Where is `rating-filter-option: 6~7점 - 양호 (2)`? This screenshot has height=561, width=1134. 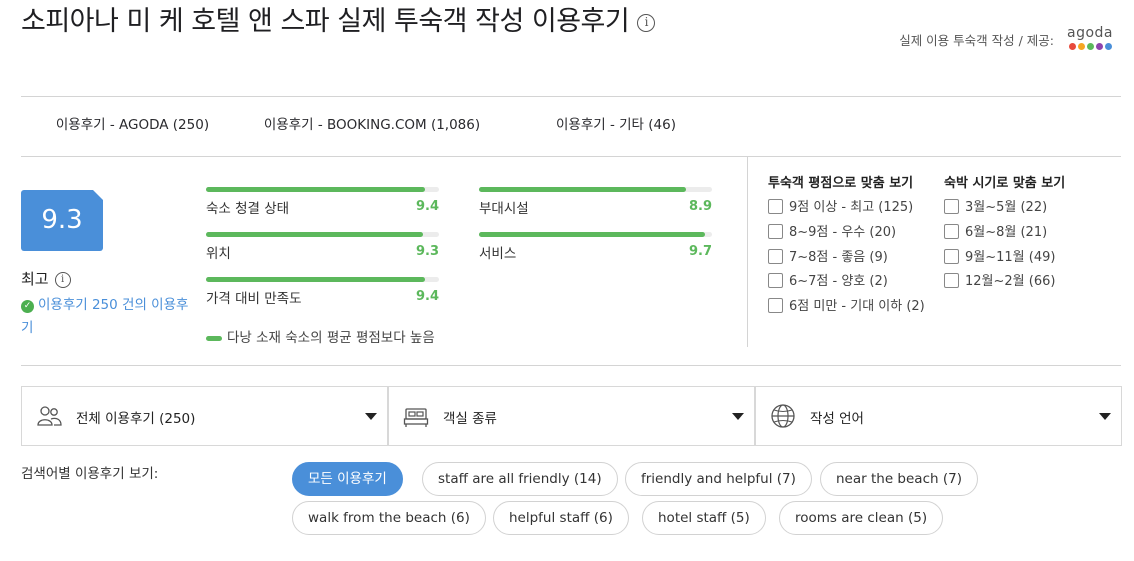 rating-filter-option: 6~7점 - 양호 (2) is located at coordinates (828, 282).